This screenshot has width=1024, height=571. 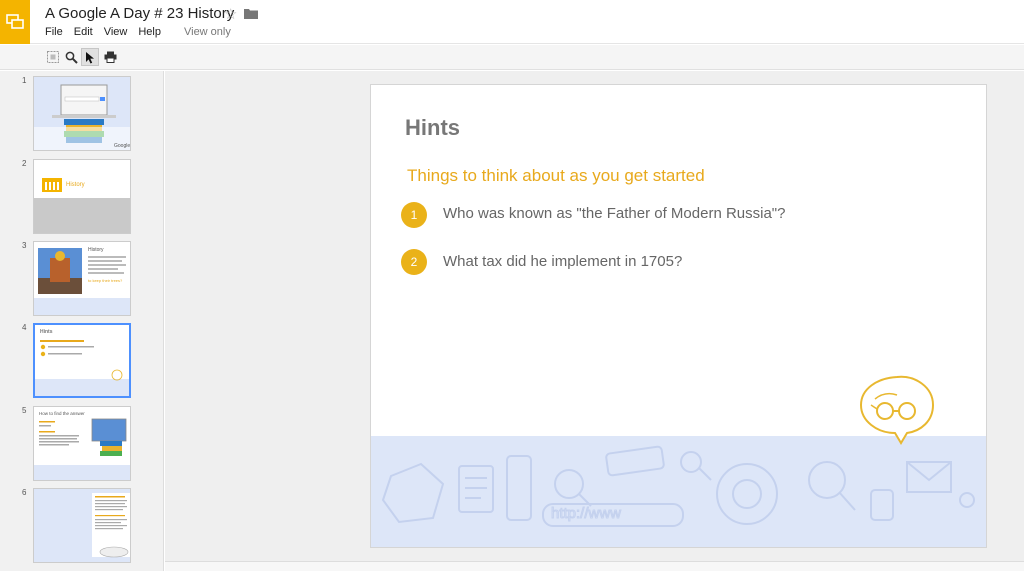 What do you see at coordinates (116, 32) in the screenshot?
I see `menu-view: View` at bounding box center [116, 32].